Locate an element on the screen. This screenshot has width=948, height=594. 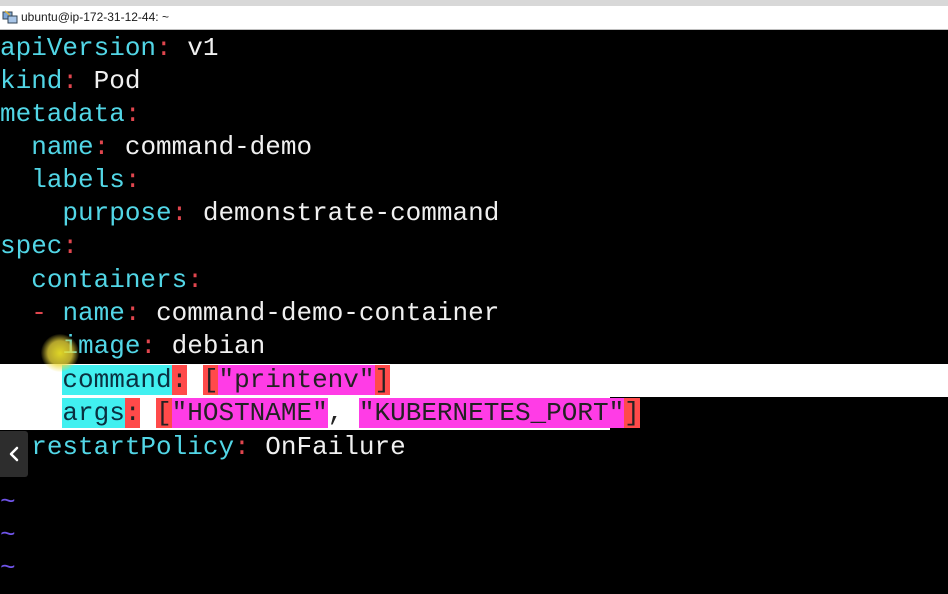
yaml-line-args: args: ["HOSTNAME", "KUBERNETES_PORT"] is located at coordinates (351, 413).